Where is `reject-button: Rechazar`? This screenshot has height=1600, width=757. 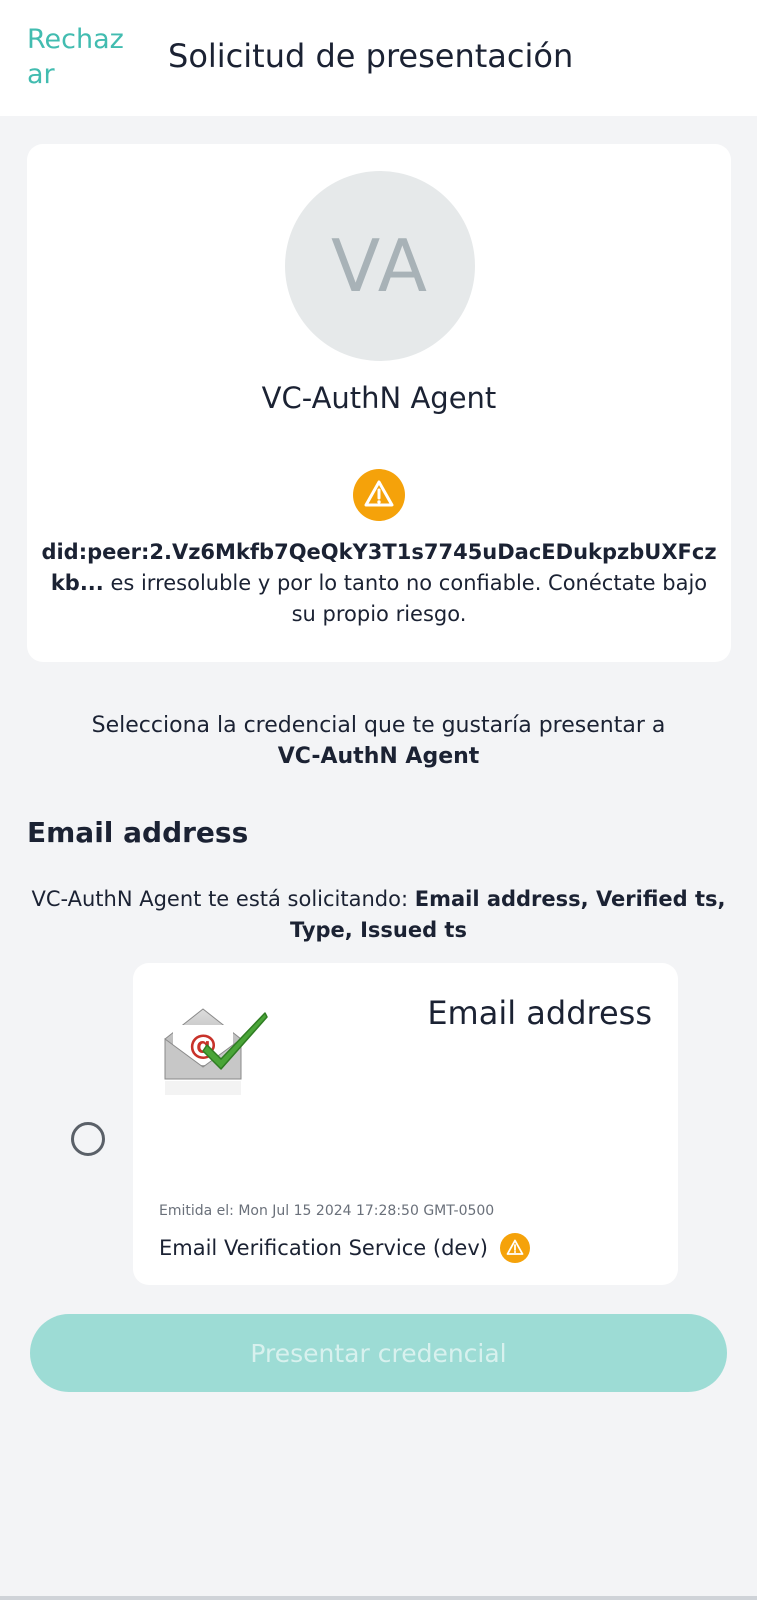
reject-button: Rechazar is located at coordinates (82, 57).